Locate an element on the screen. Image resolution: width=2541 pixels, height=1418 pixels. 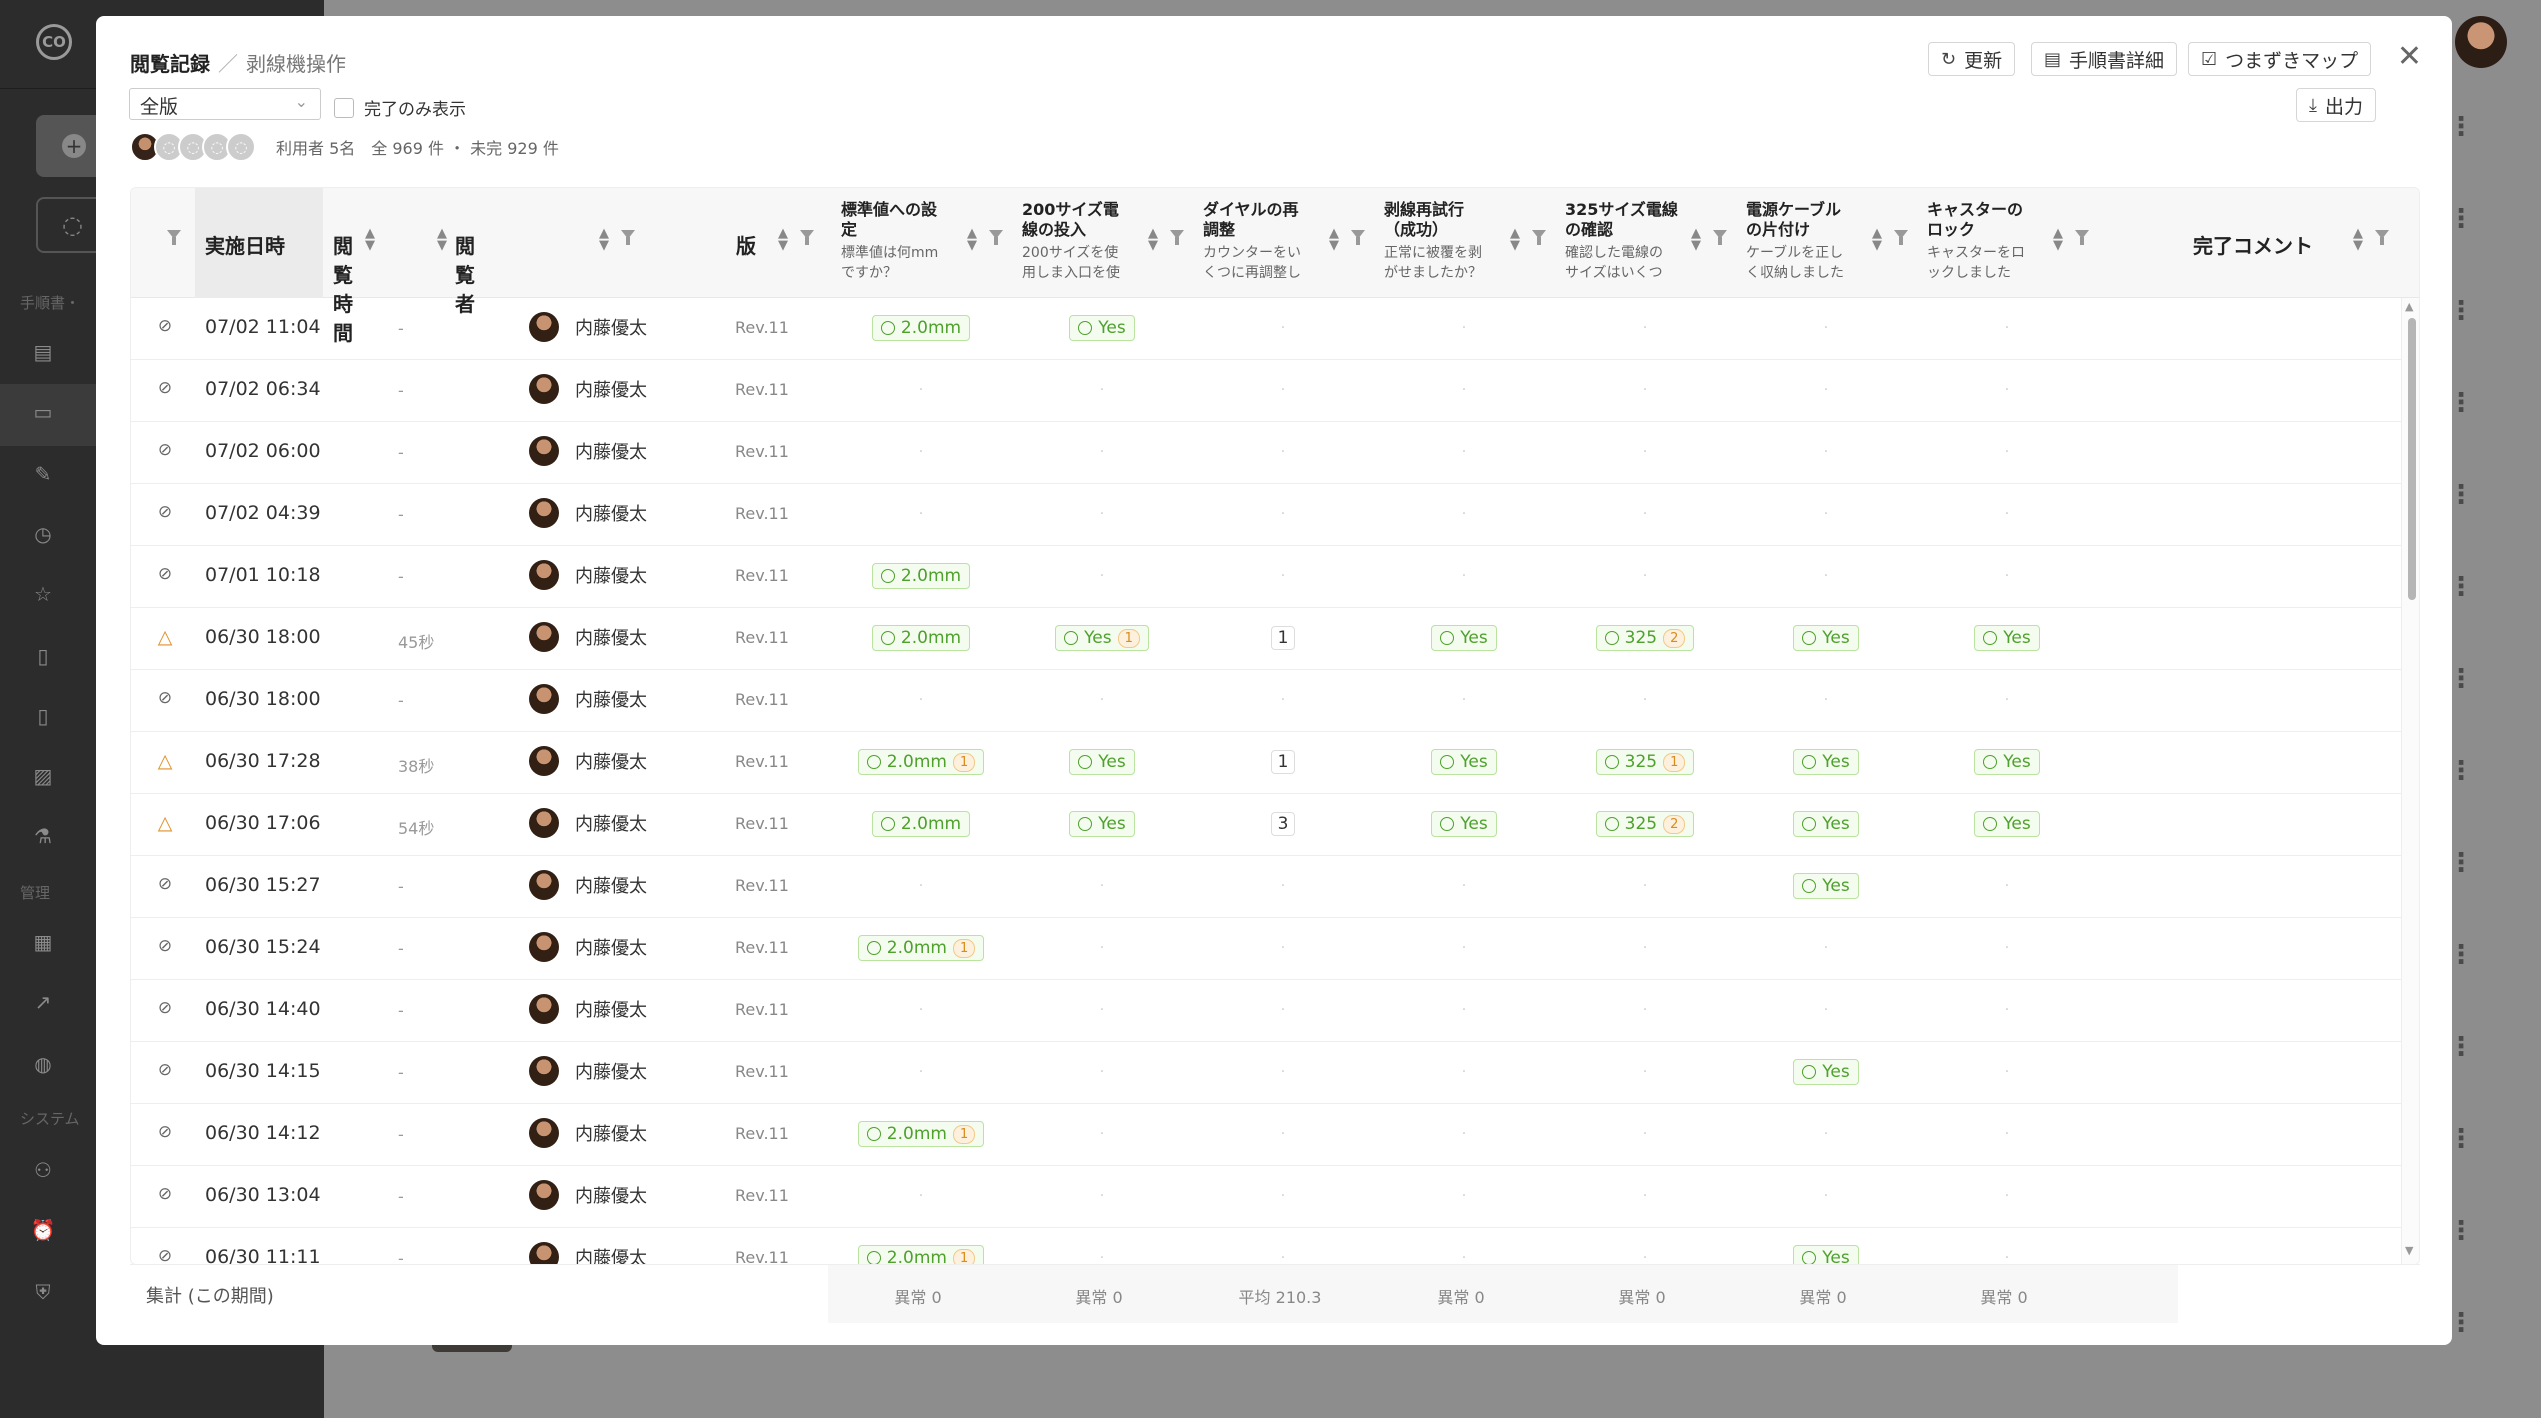
table-row: ⊘ 06/30 18:00 - 内藤優太 Rev.11 · · · · · · · is located at coordinates (1266, 701).